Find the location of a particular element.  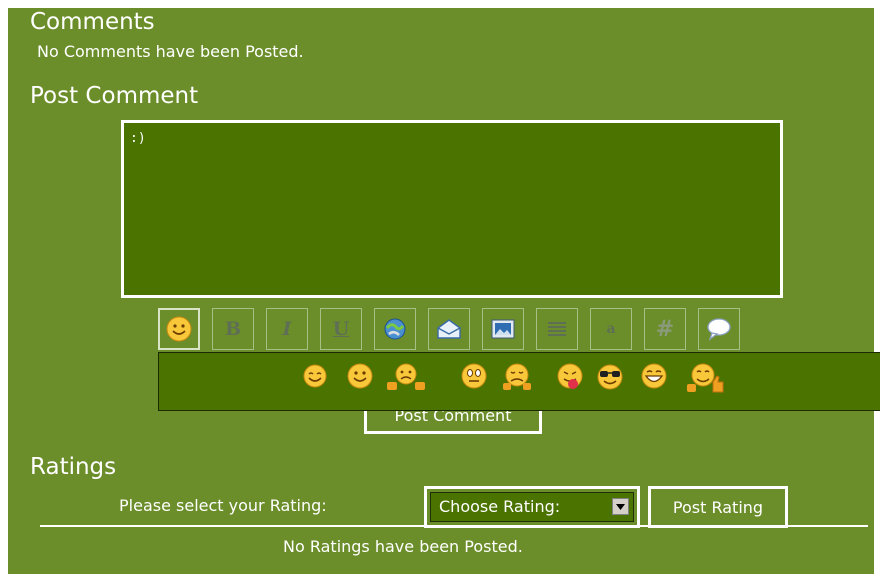

image-icon is located at coordinates (503, 329).